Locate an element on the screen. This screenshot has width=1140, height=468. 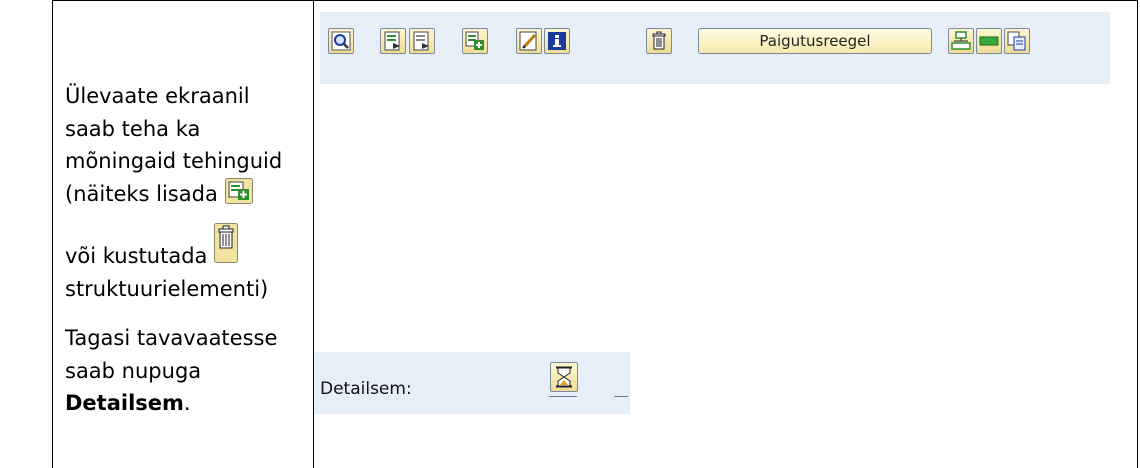
info-button is located at coordinates (557, 41).